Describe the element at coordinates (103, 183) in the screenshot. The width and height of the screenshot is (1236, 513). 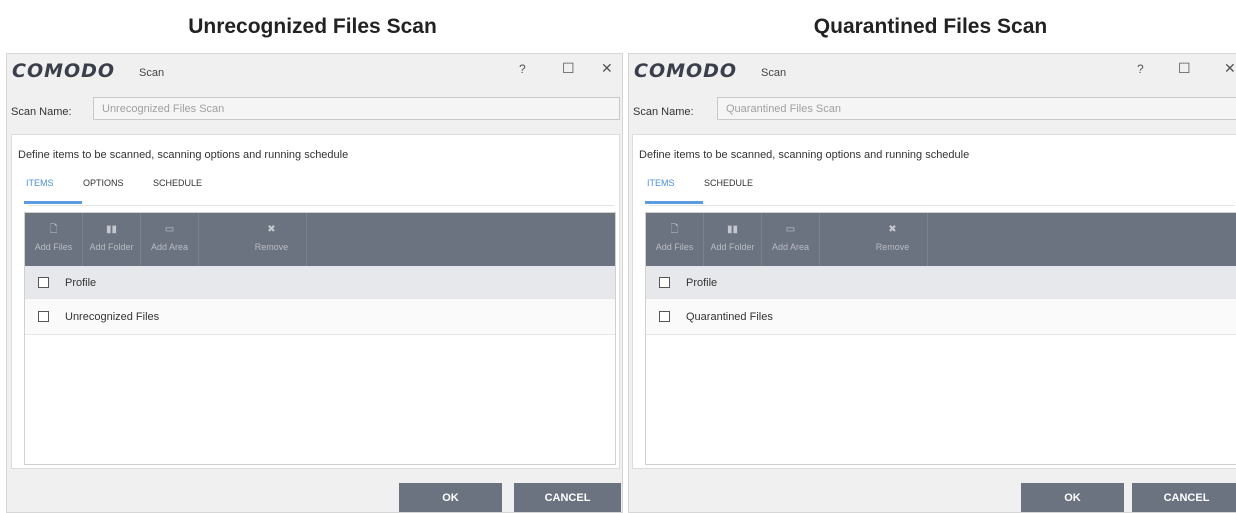
I see `tab-options: OPTIONS` at that location.